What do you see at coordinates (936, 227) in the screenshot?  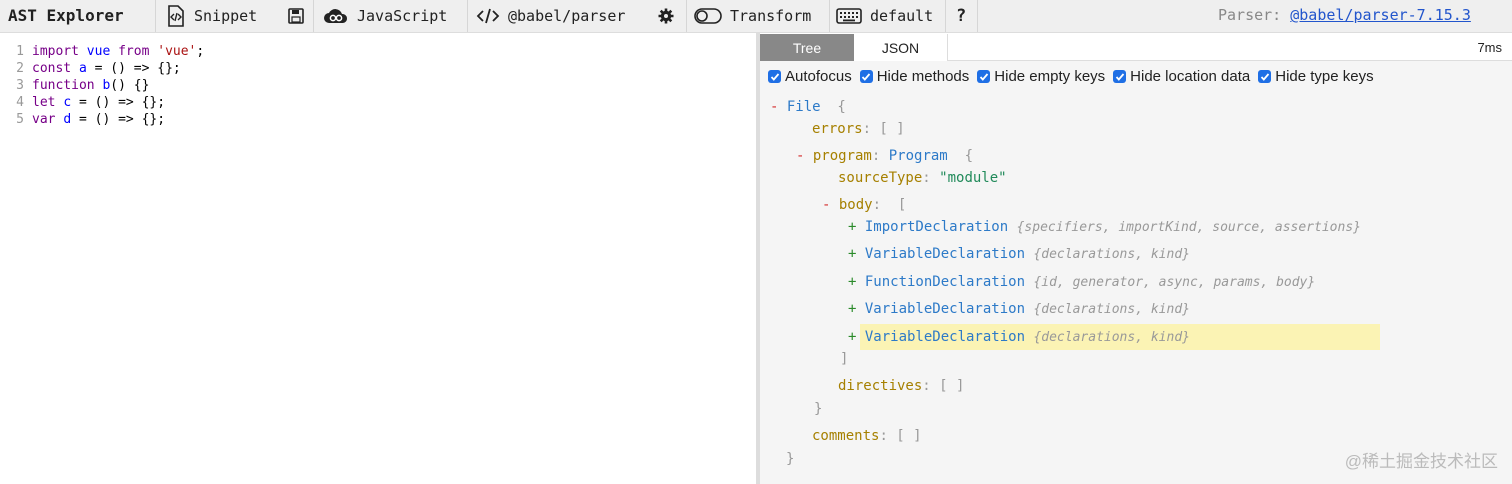 I see `node-type: ImportDeclaration` at bounding box center [936, 227].